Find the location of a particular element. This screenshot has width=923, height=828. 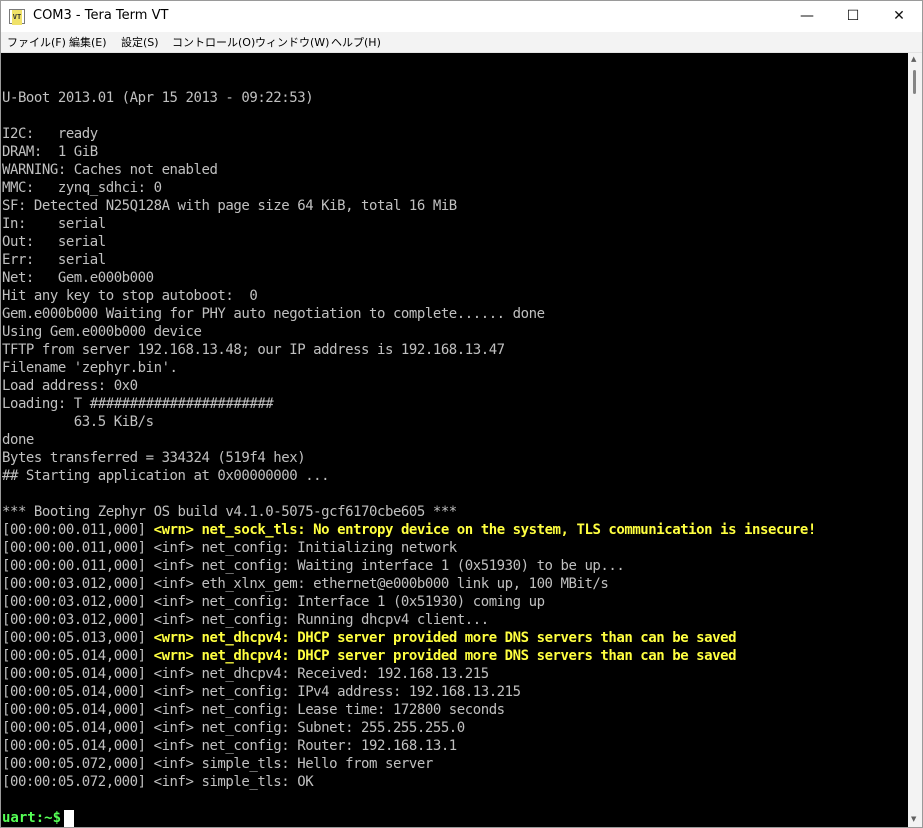

scroll-down-arrow-icon: ▼ is located at coordinates (913, 819).